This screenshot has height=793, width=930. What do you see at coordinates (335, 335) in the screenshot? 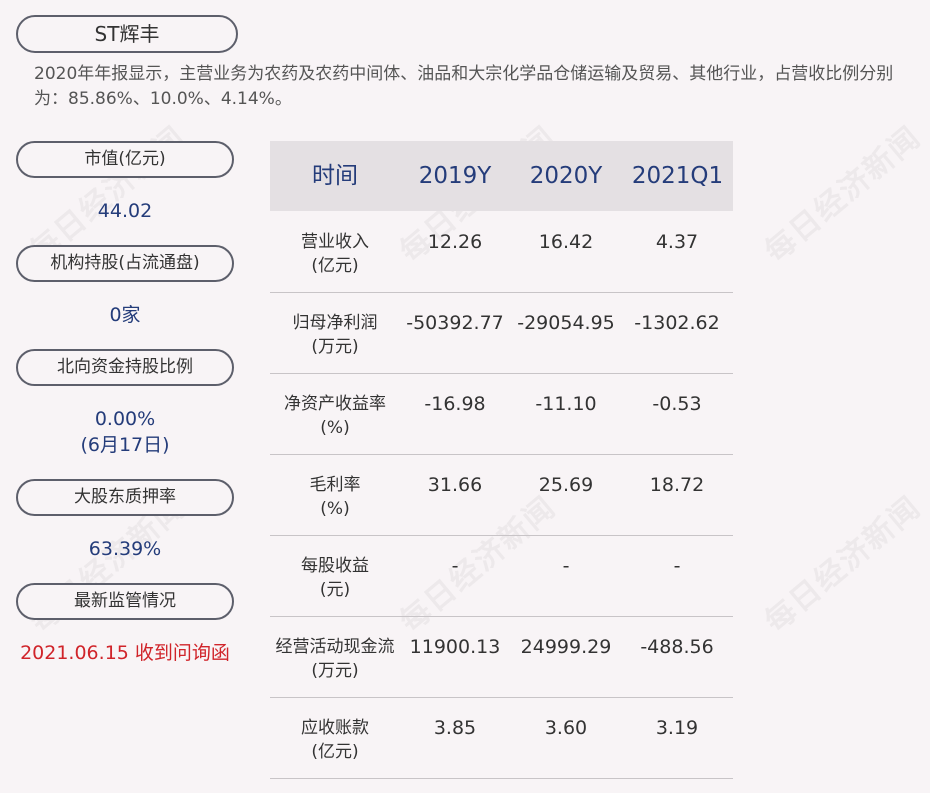
I see `row-label: 归母净利润 (万元)` at bounding box center [335, 335].